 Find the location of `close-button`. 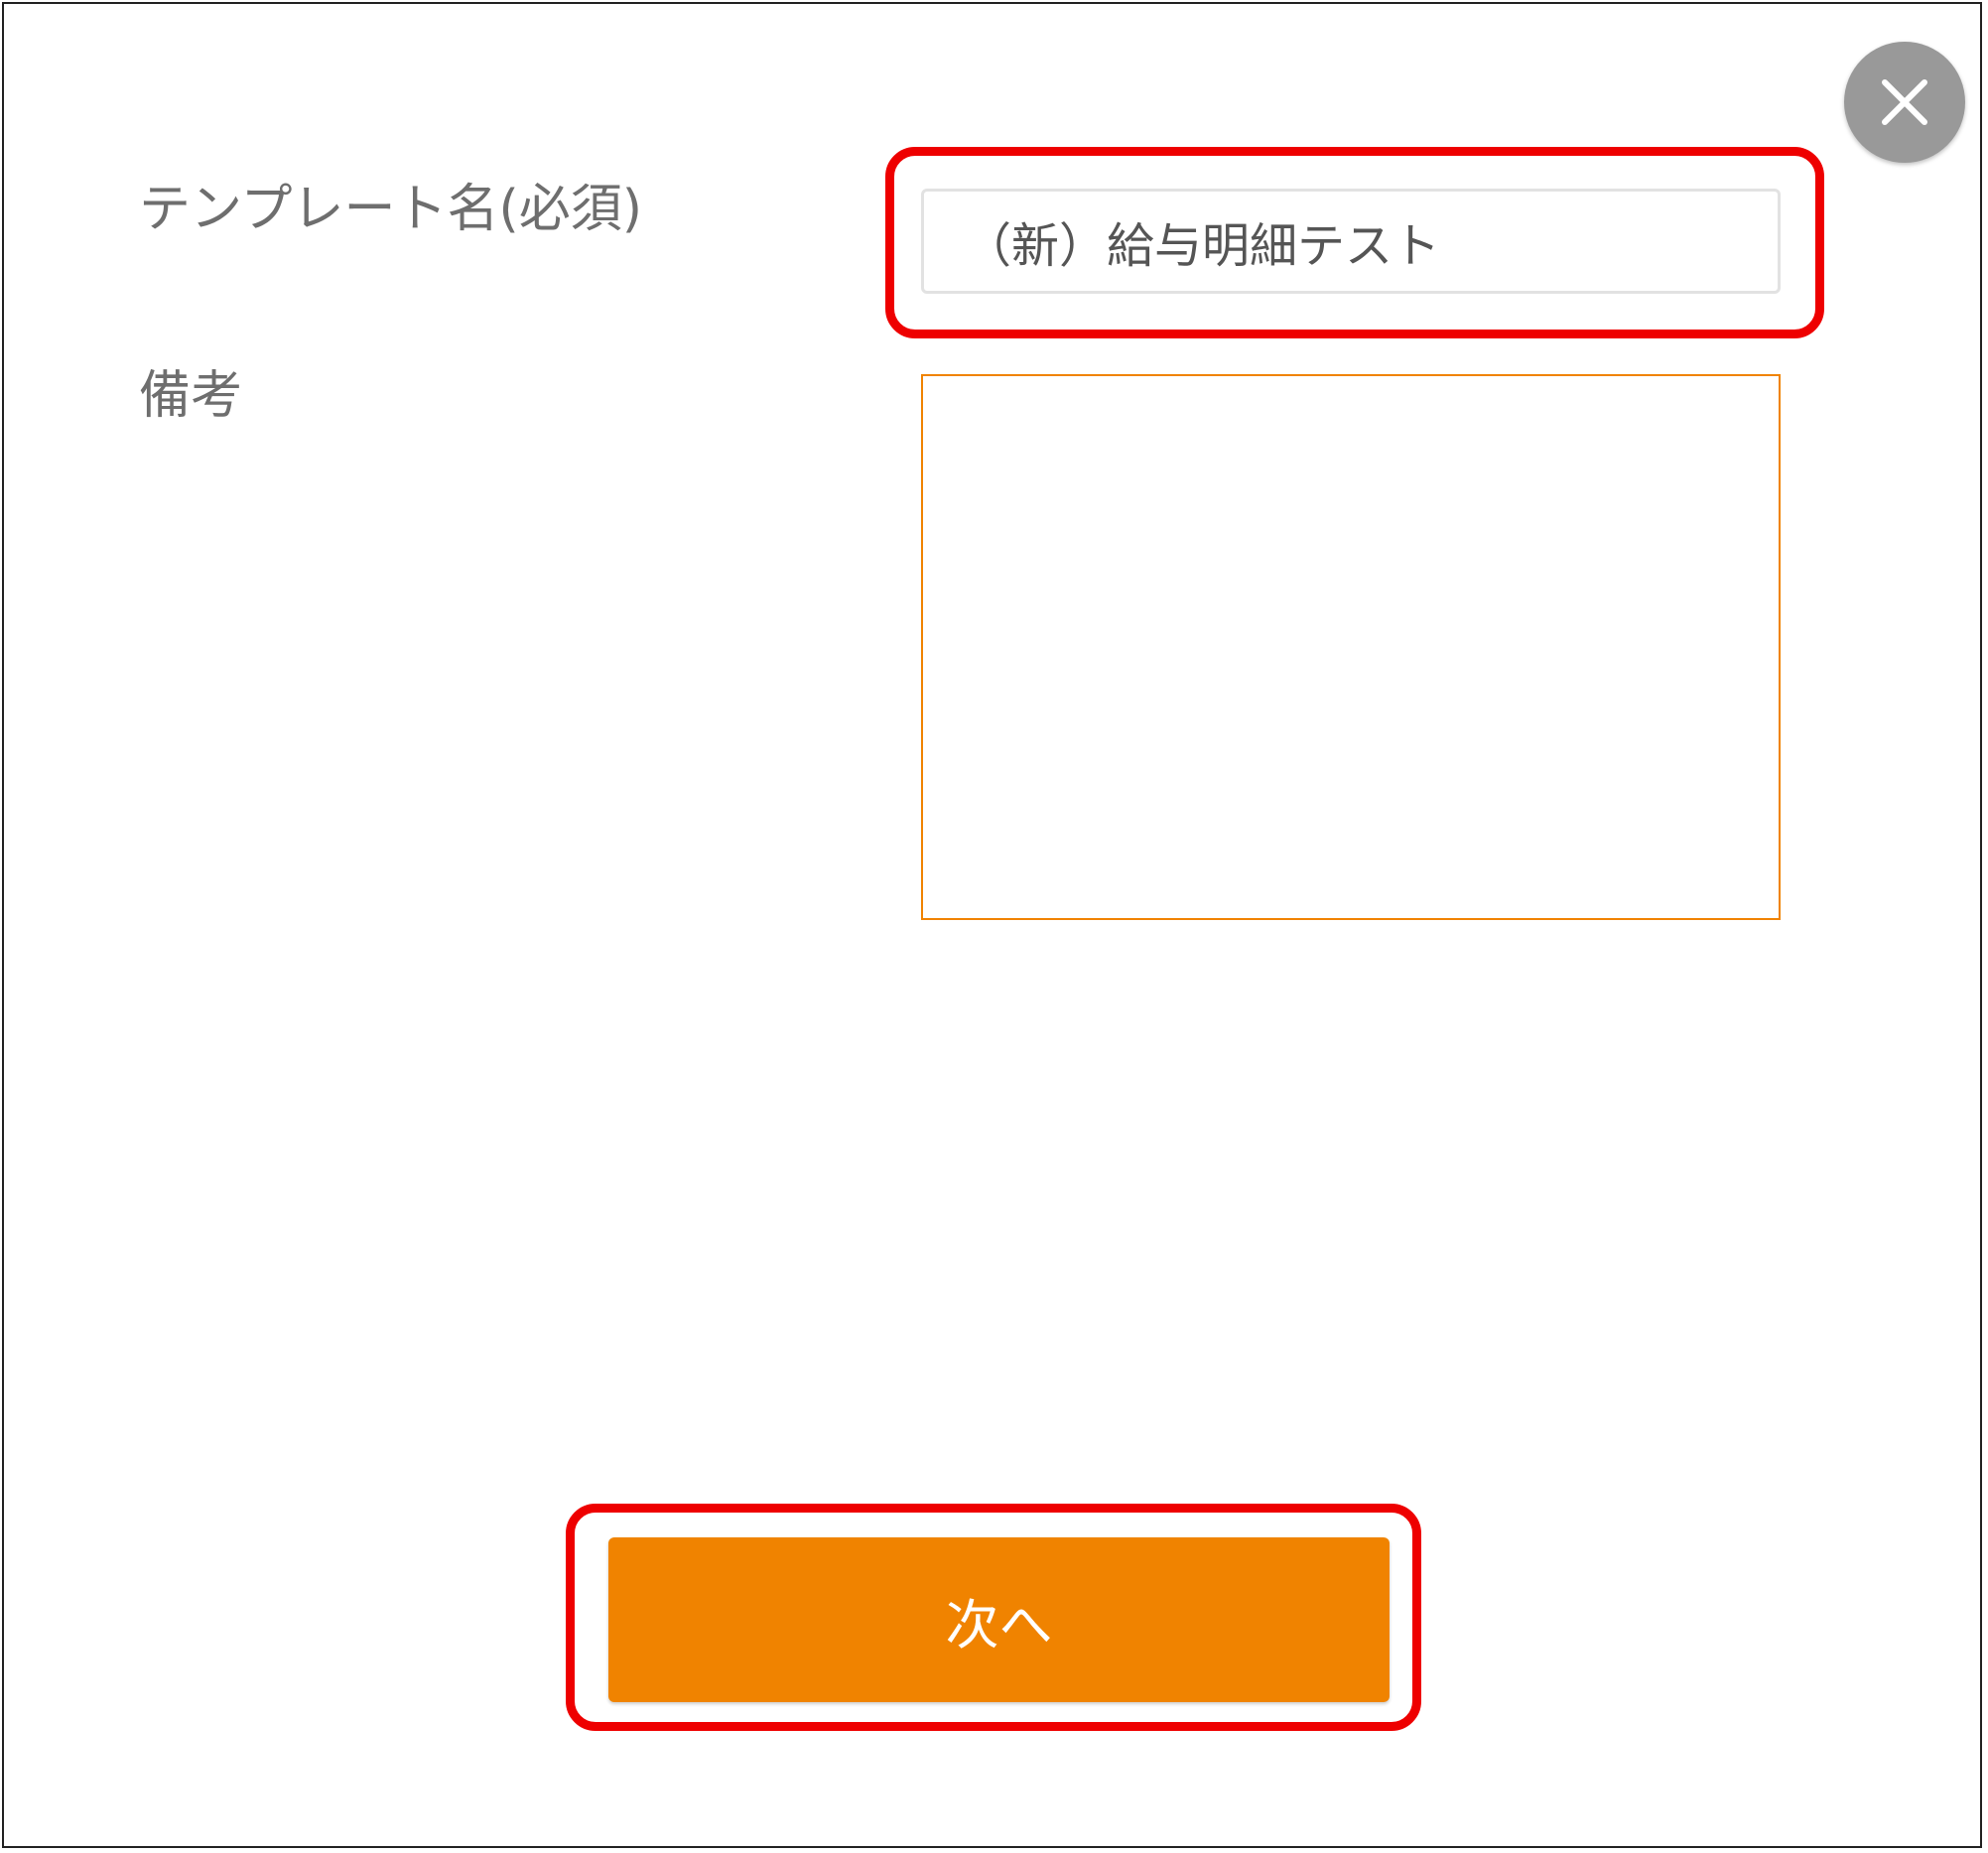

close-button is located at coordinates (1904, 103).